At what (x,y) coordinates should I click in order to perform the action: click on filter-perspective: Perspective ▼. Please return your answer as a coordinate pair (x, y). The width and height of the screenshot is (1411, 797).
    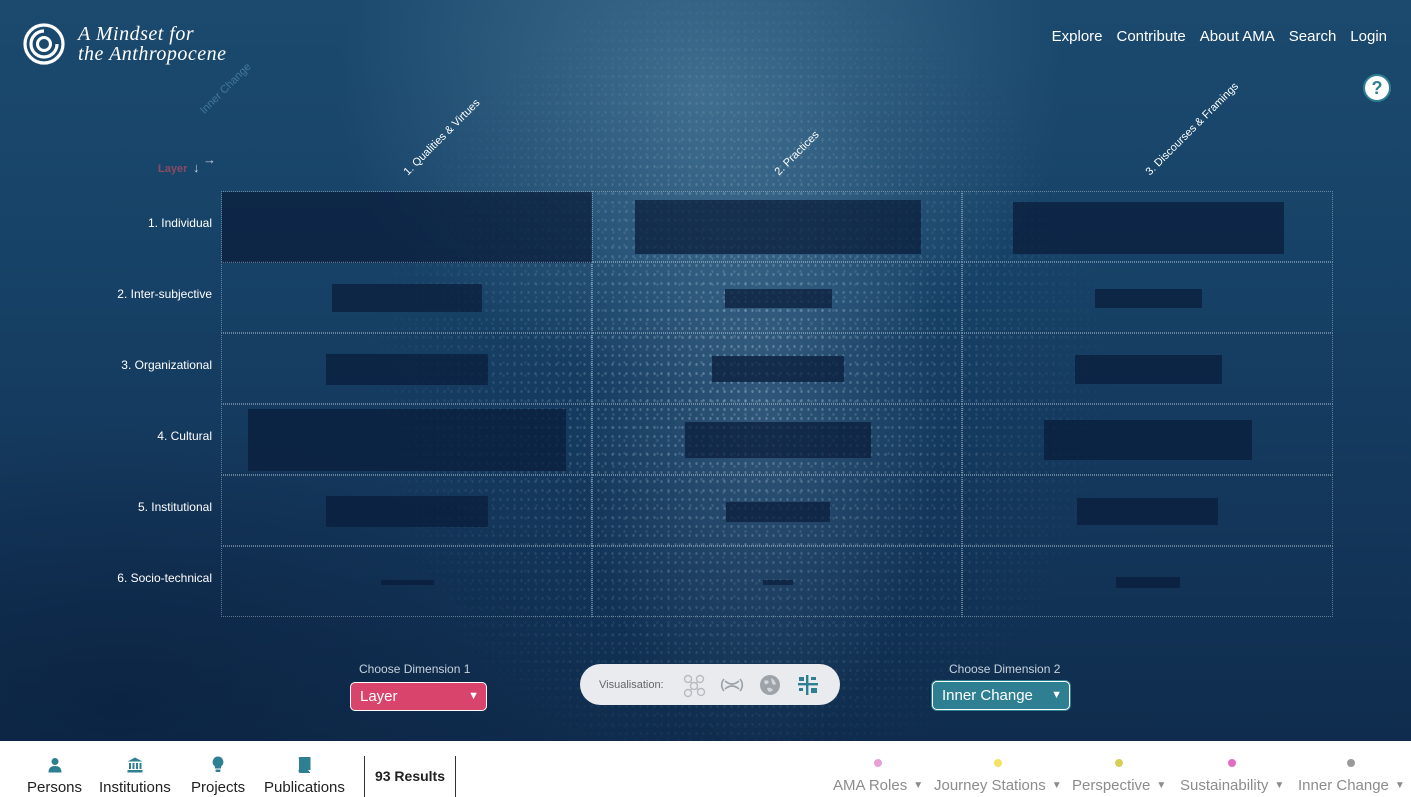
    Looking at the image, I should click on (1119, 776).